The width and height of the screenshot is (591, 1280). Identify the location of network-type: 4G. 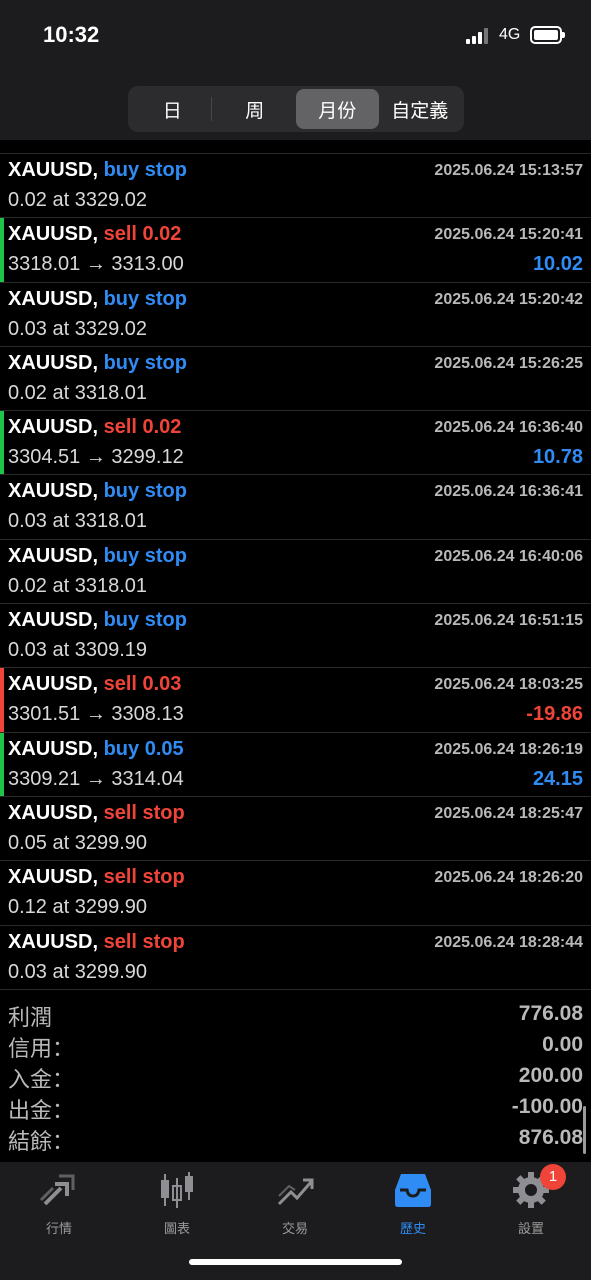
(510, 34).